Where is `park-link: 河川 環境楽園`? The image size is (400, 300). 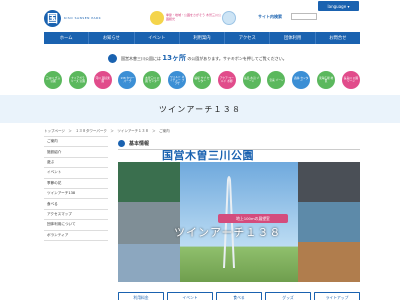 park-link: 河川 環境楽園 is located at coordinates (102, 80).